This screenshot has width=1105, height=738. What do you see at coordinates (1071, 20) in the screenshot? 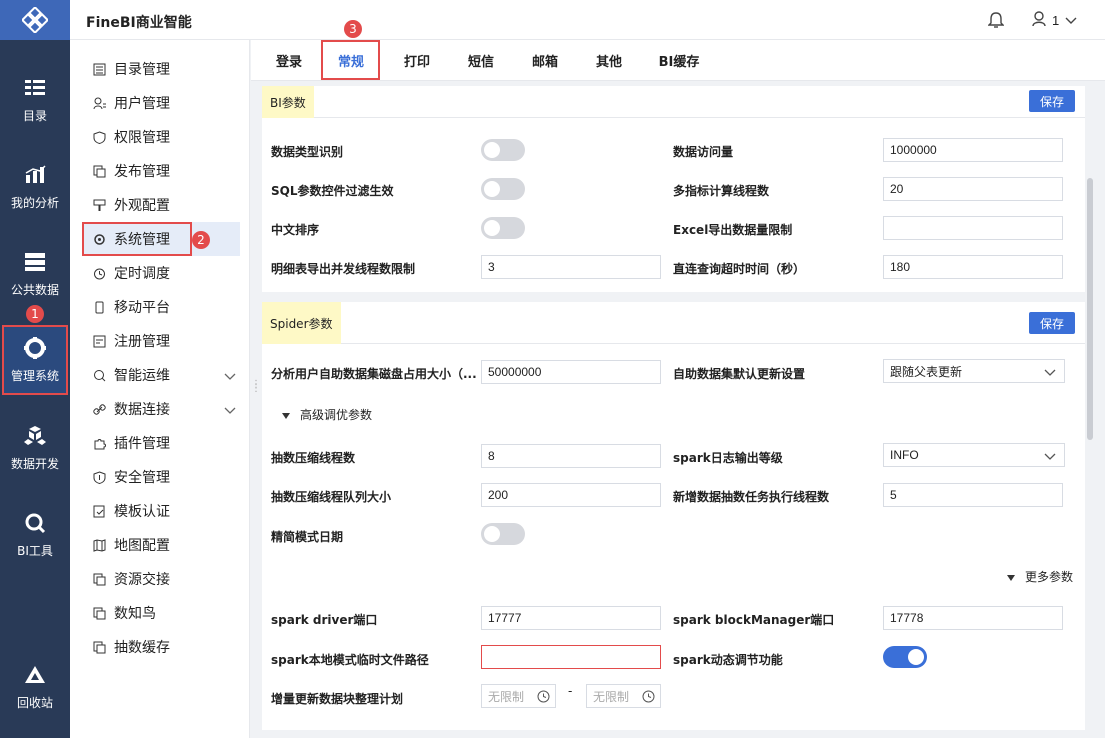
I see `chevron-down-icon` at bounding box center [1071, 20].